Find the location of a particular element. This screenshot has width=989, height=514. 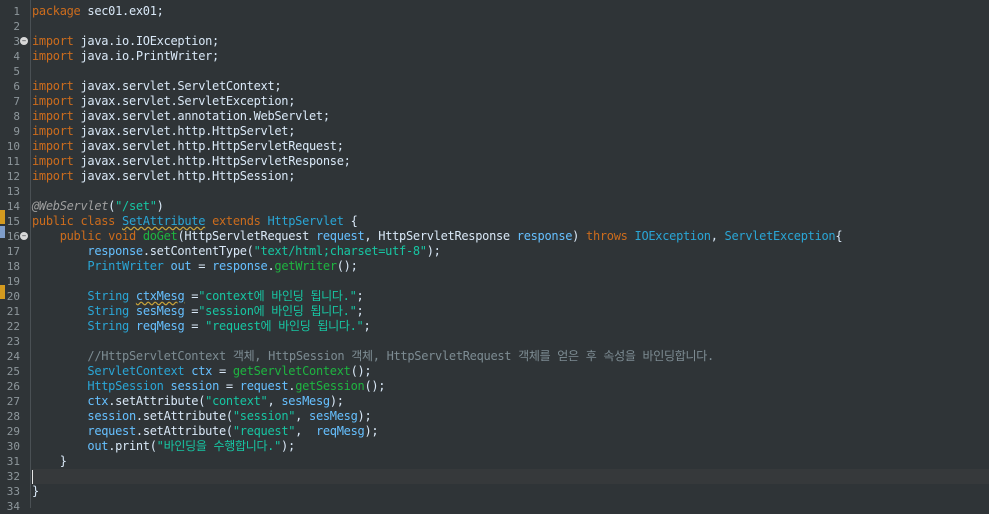

code-token: (); is located at coordinates (361, 371).